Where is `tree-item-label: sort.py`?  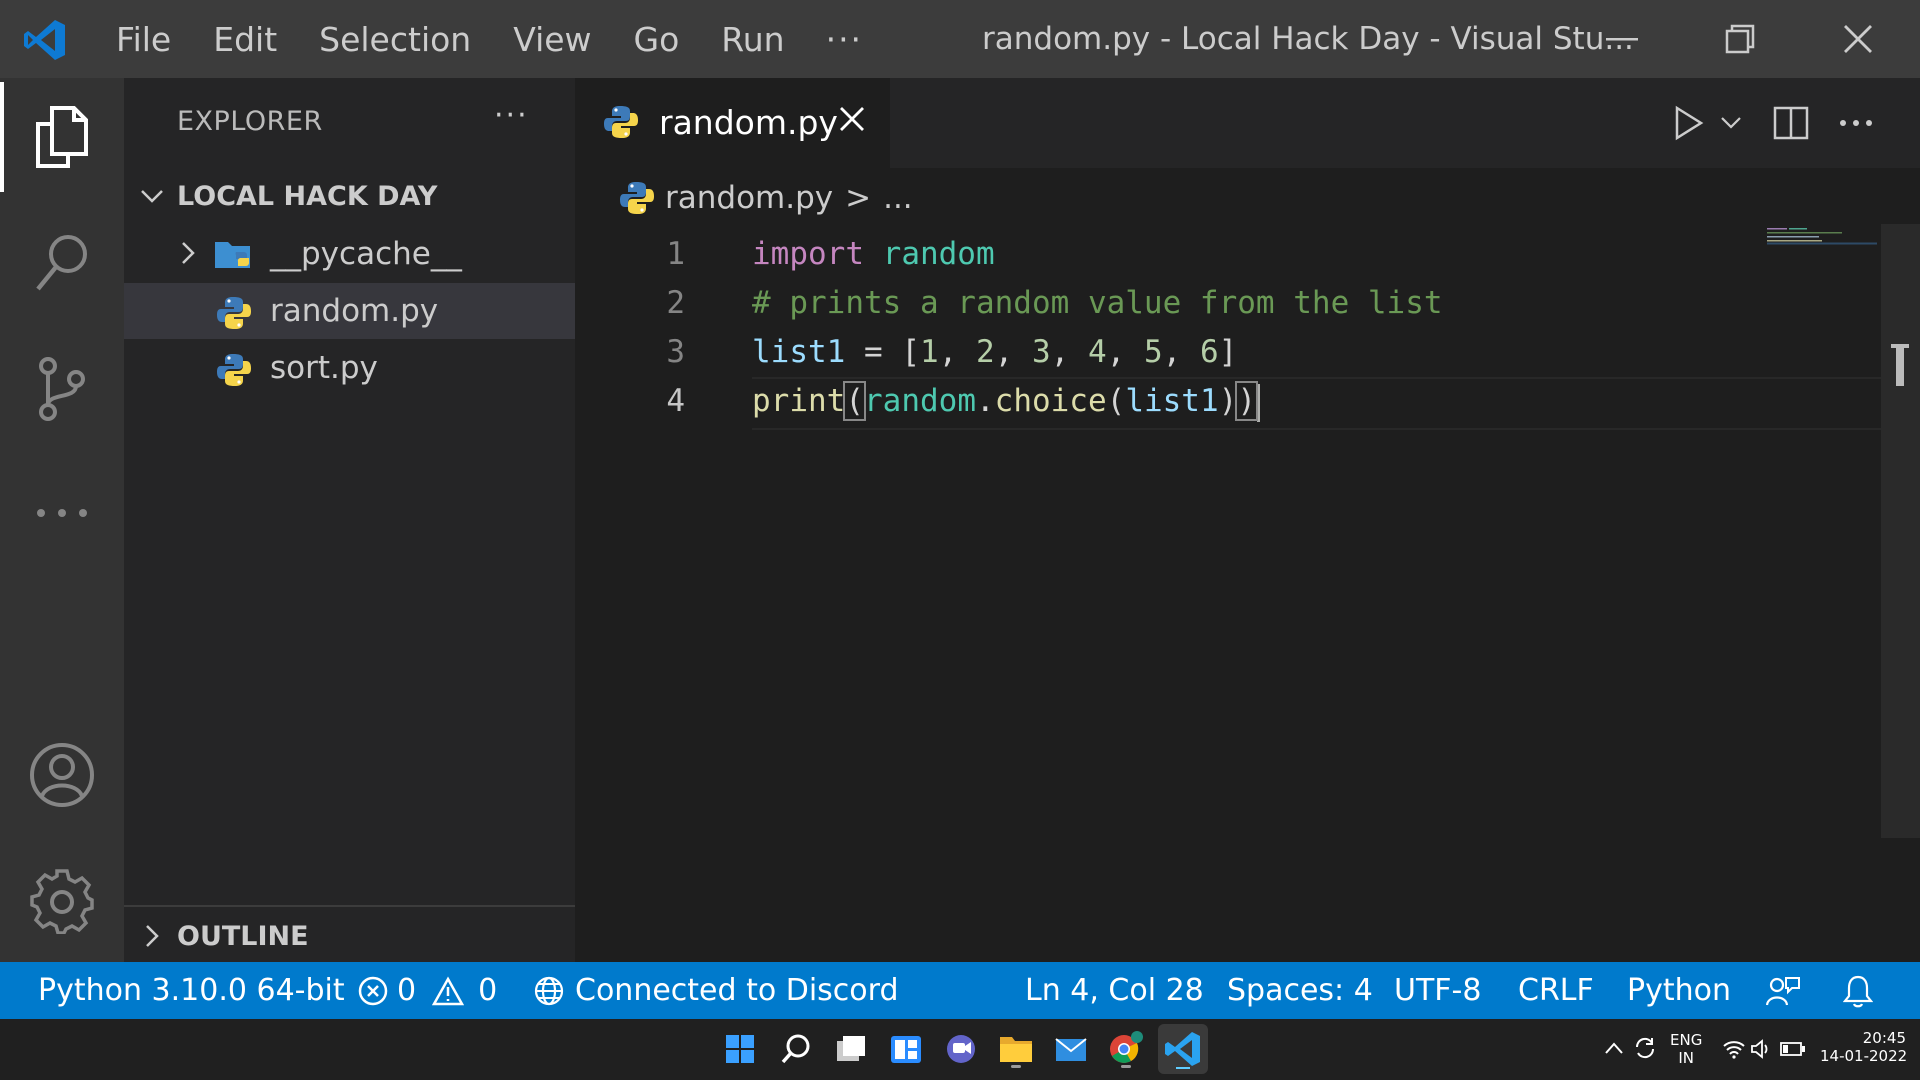
tree-item-label: sort.py is located at coordinates (324, 368).